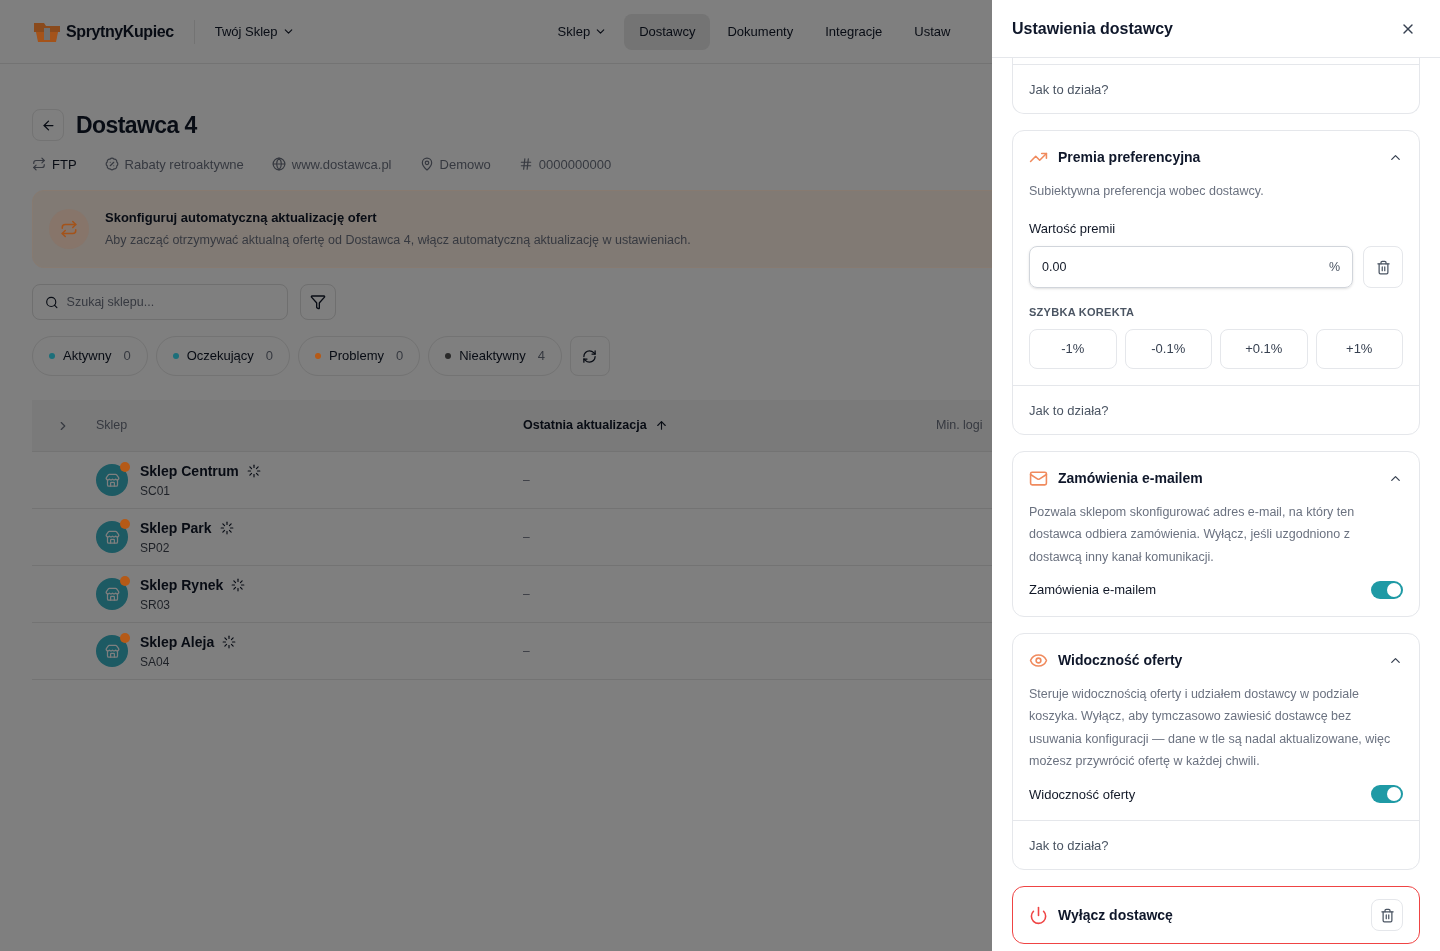 Image resolution: width=1440 pixels, height=951 pixels. I want to click on column-header: Min. logi, so click(959, 425).